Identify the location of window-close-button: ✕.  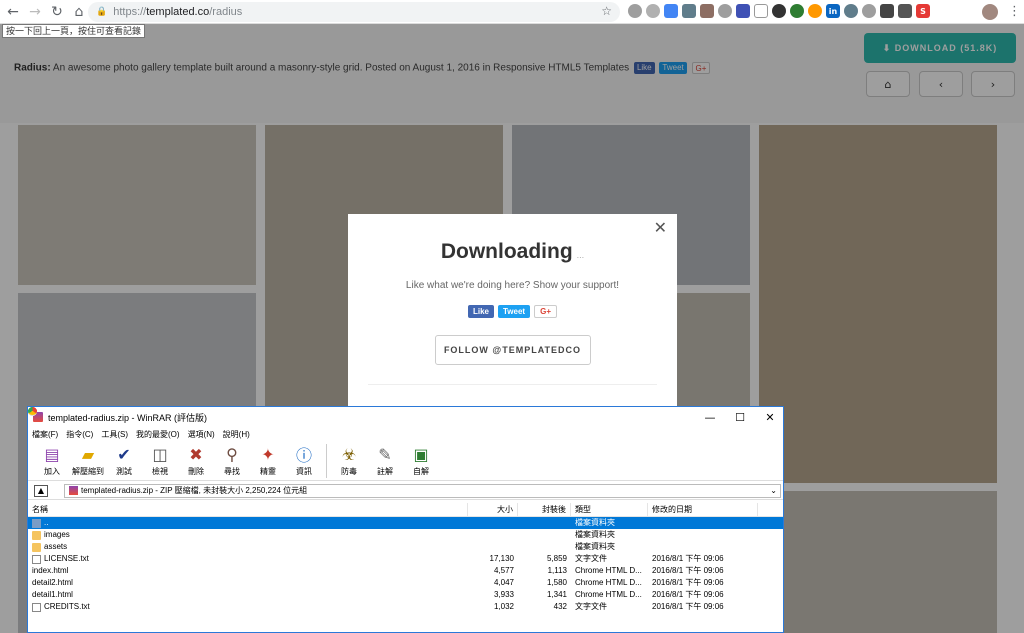
(770, 417).